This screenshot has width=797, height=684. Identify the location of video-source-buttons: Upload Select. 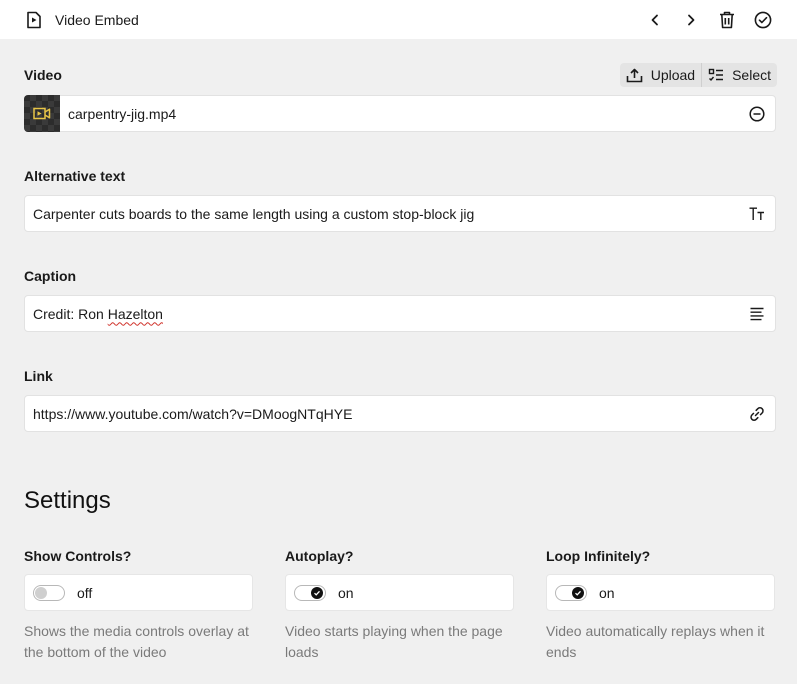
(698, 75).